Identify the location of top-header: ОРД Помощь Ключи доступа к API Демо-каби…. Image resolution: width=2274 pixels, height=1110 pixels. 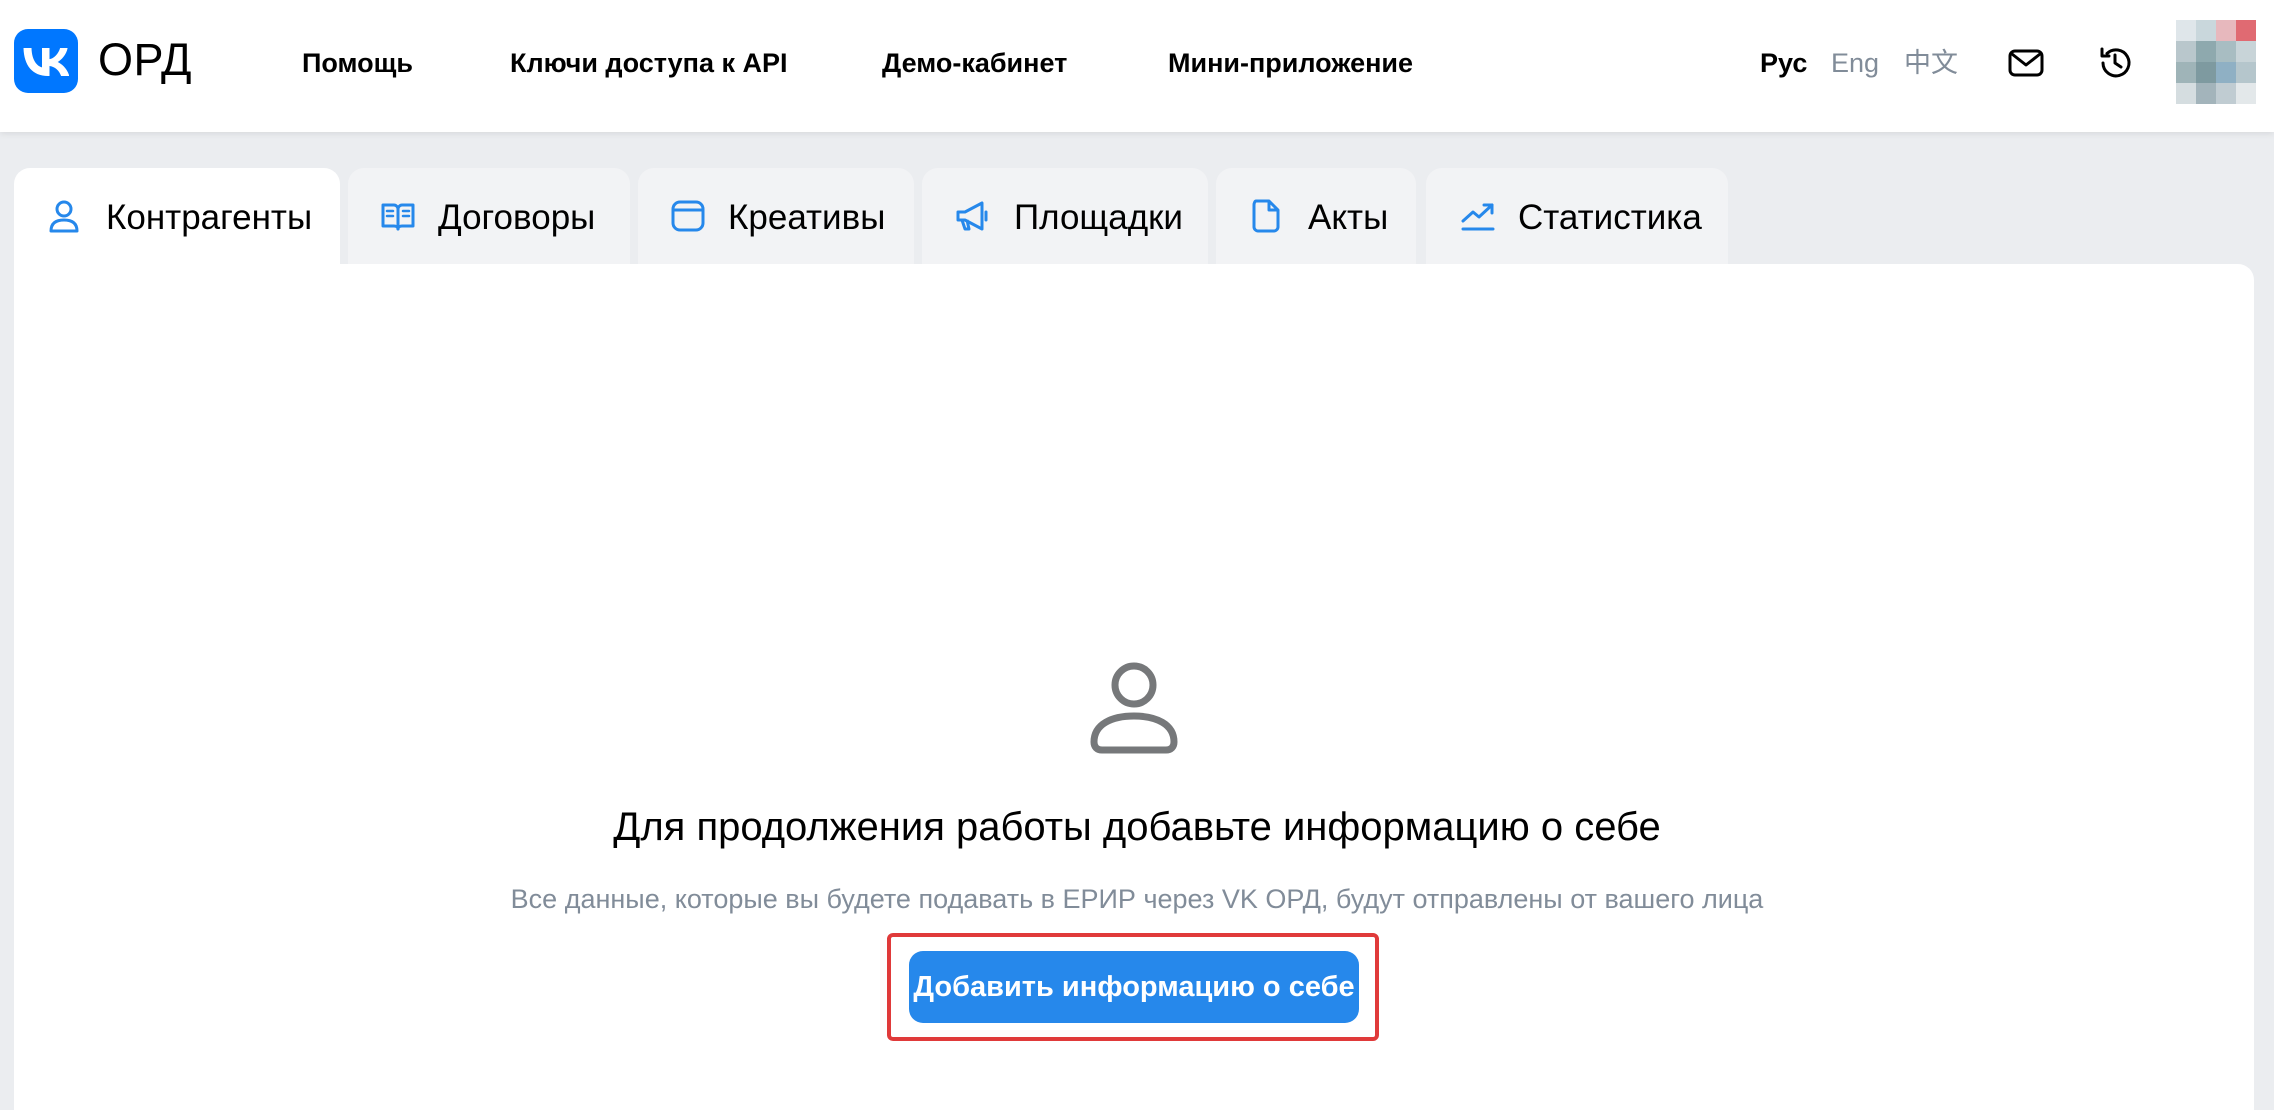
(1137, 66).